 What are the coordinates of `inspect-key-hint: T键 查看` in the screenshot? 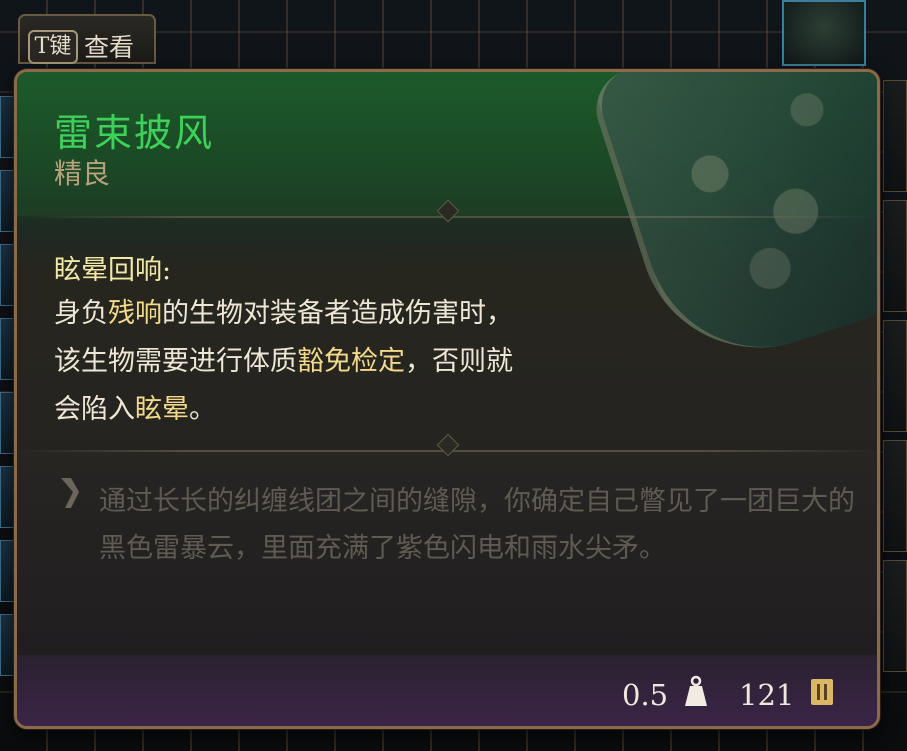 It's located at (87, 39).